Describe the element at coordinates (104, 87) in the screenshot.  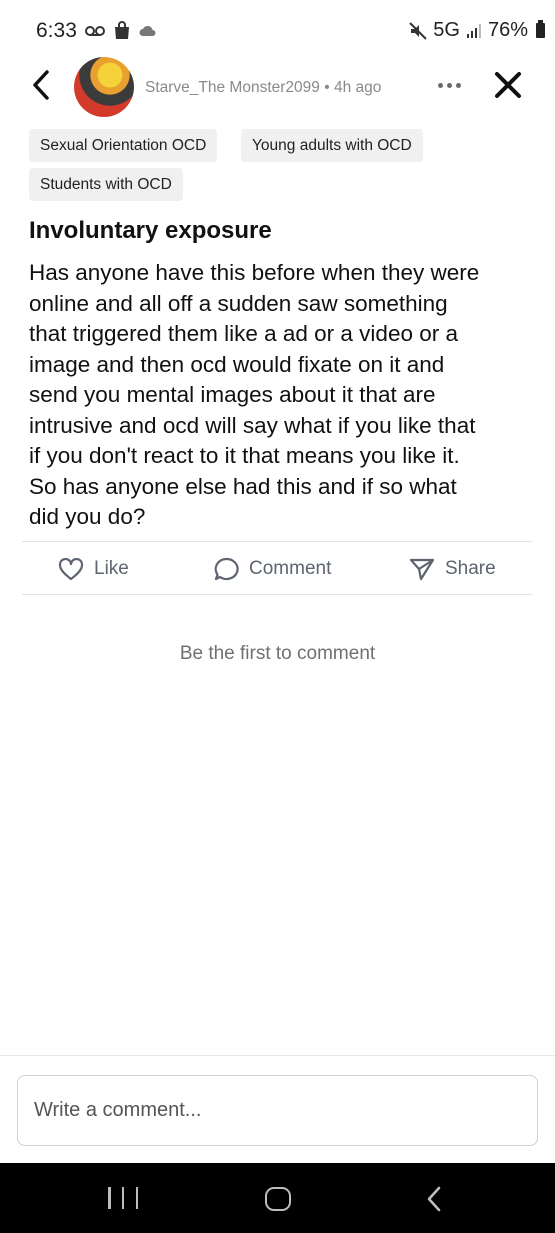
I see `avatar` at that location.